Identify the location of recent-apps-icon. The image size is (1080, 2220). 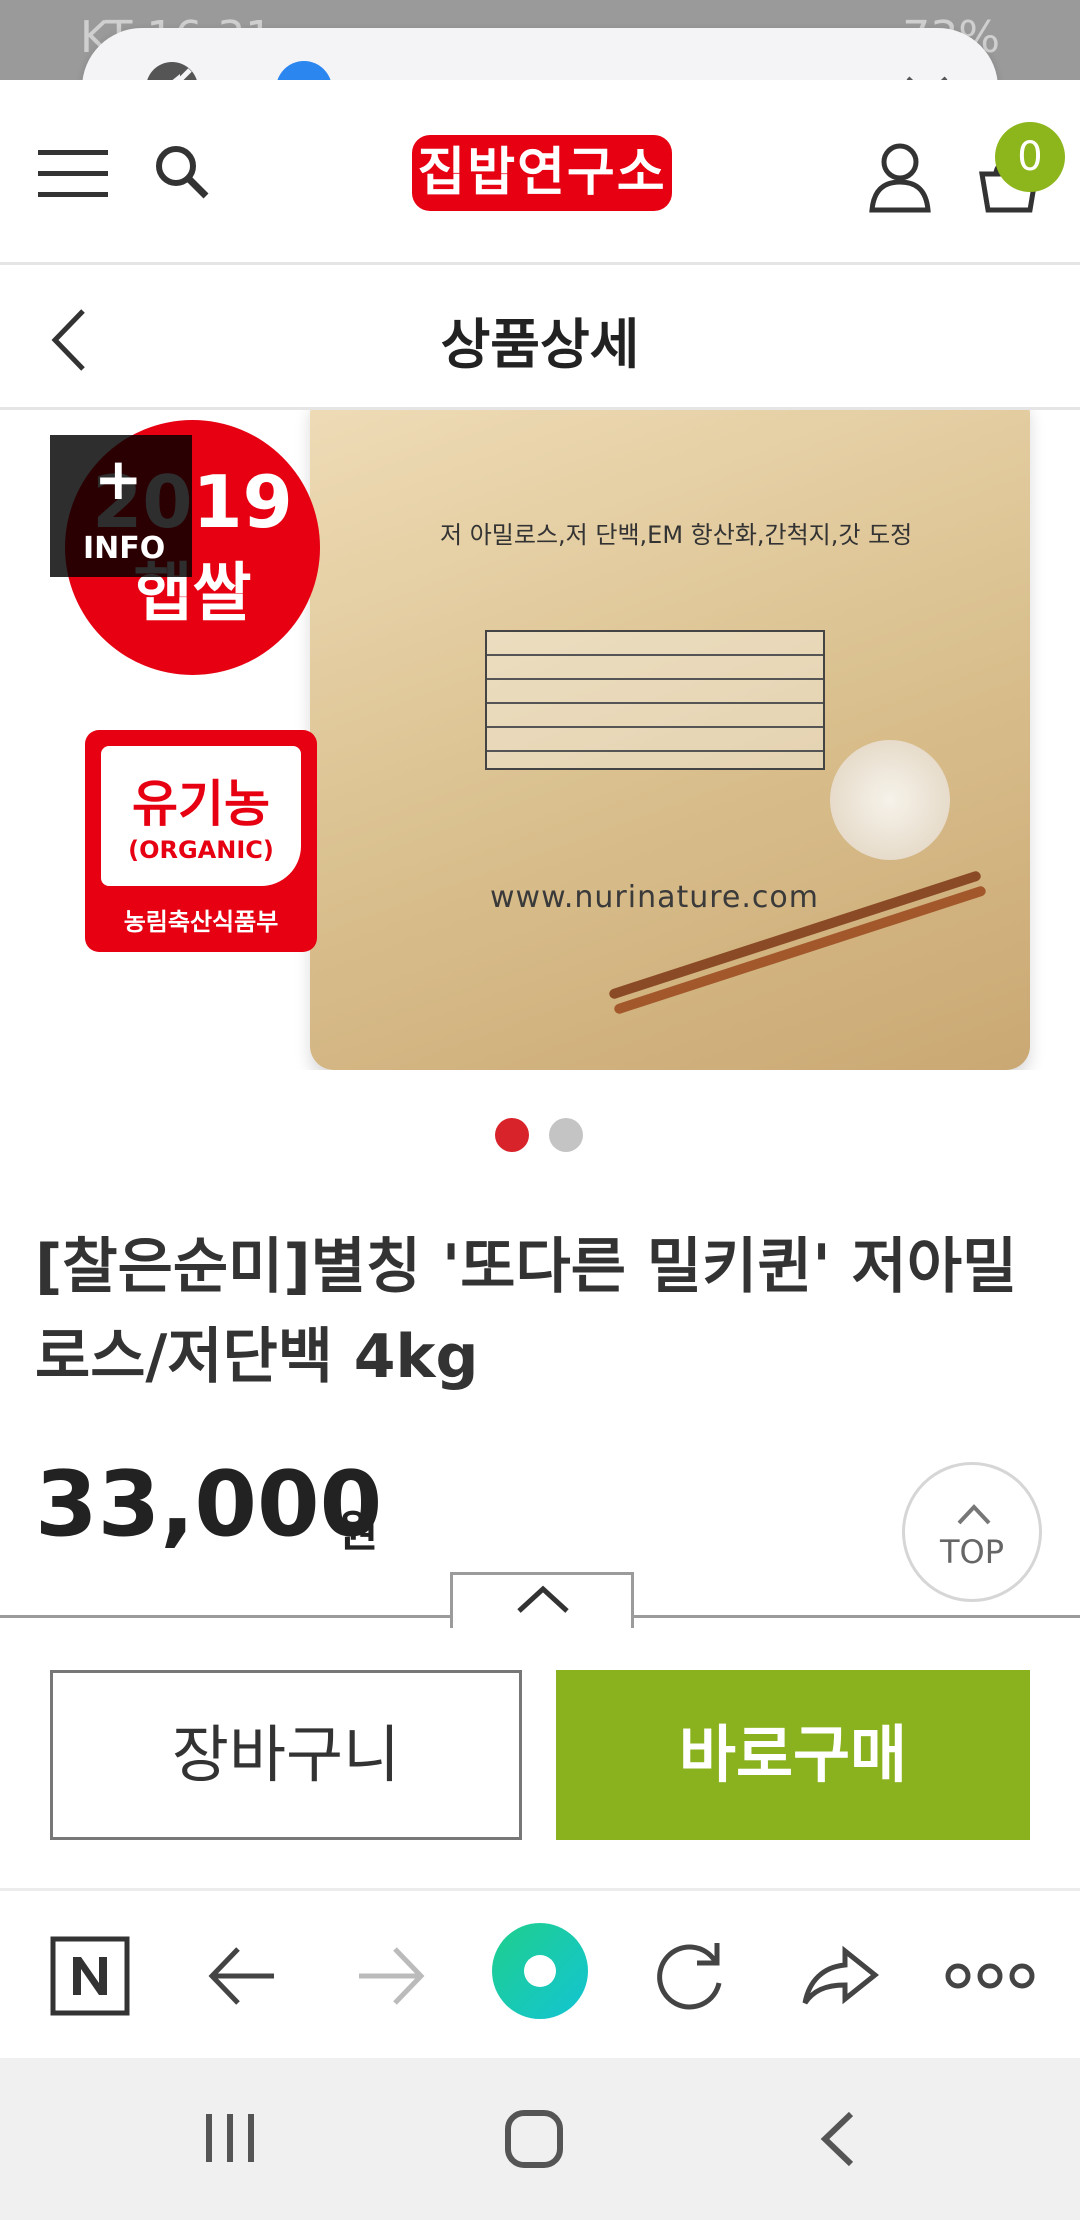
(230, 2138).